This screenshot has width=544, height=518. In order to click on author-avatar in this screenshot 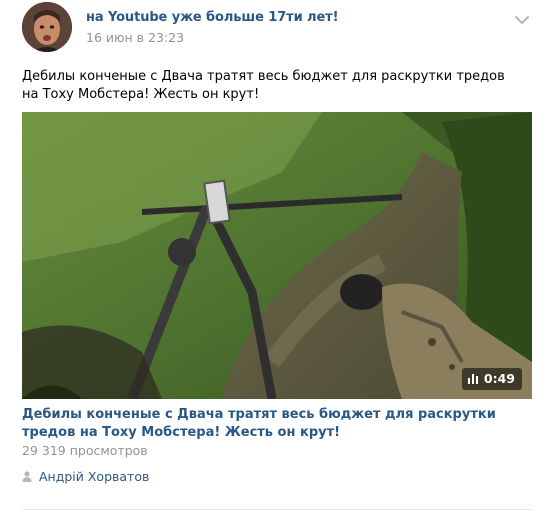, I will do `click(47, 27)`.